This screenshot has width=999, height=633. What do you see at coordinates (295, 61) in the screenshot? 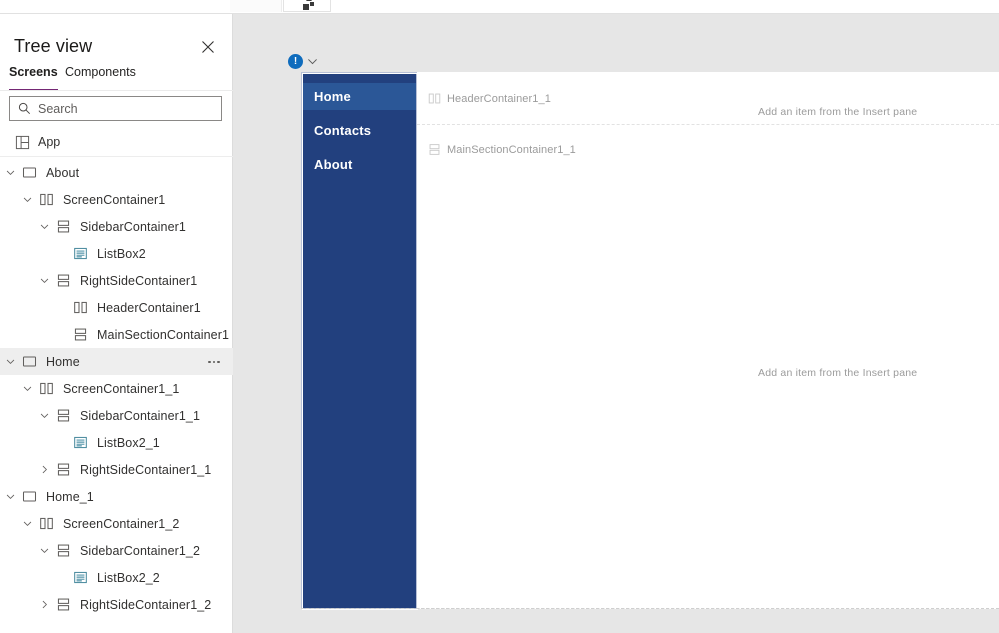
I see `info-badge-icon: !` at bounding box center [295, 61].